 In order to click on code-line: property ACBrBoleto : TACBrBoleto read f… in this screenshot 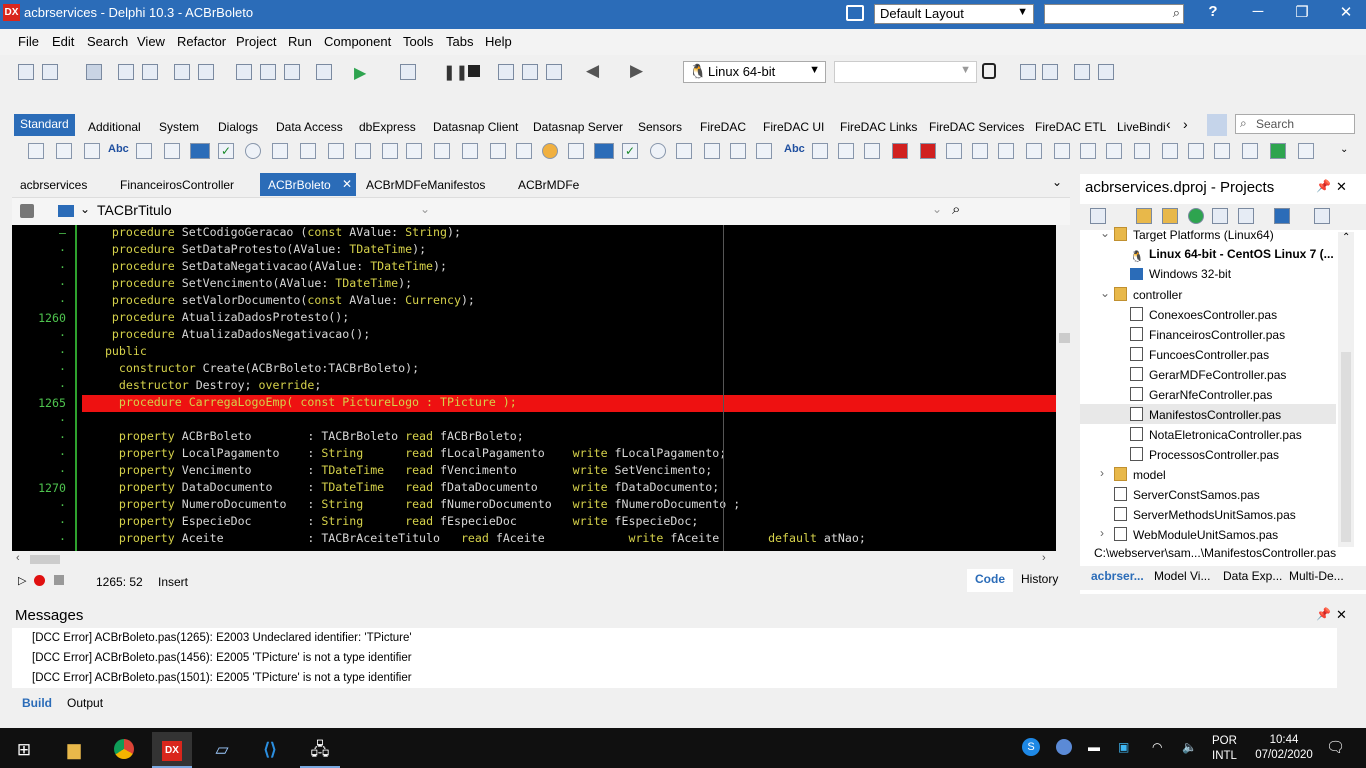, I will do `click(569, 437)`.